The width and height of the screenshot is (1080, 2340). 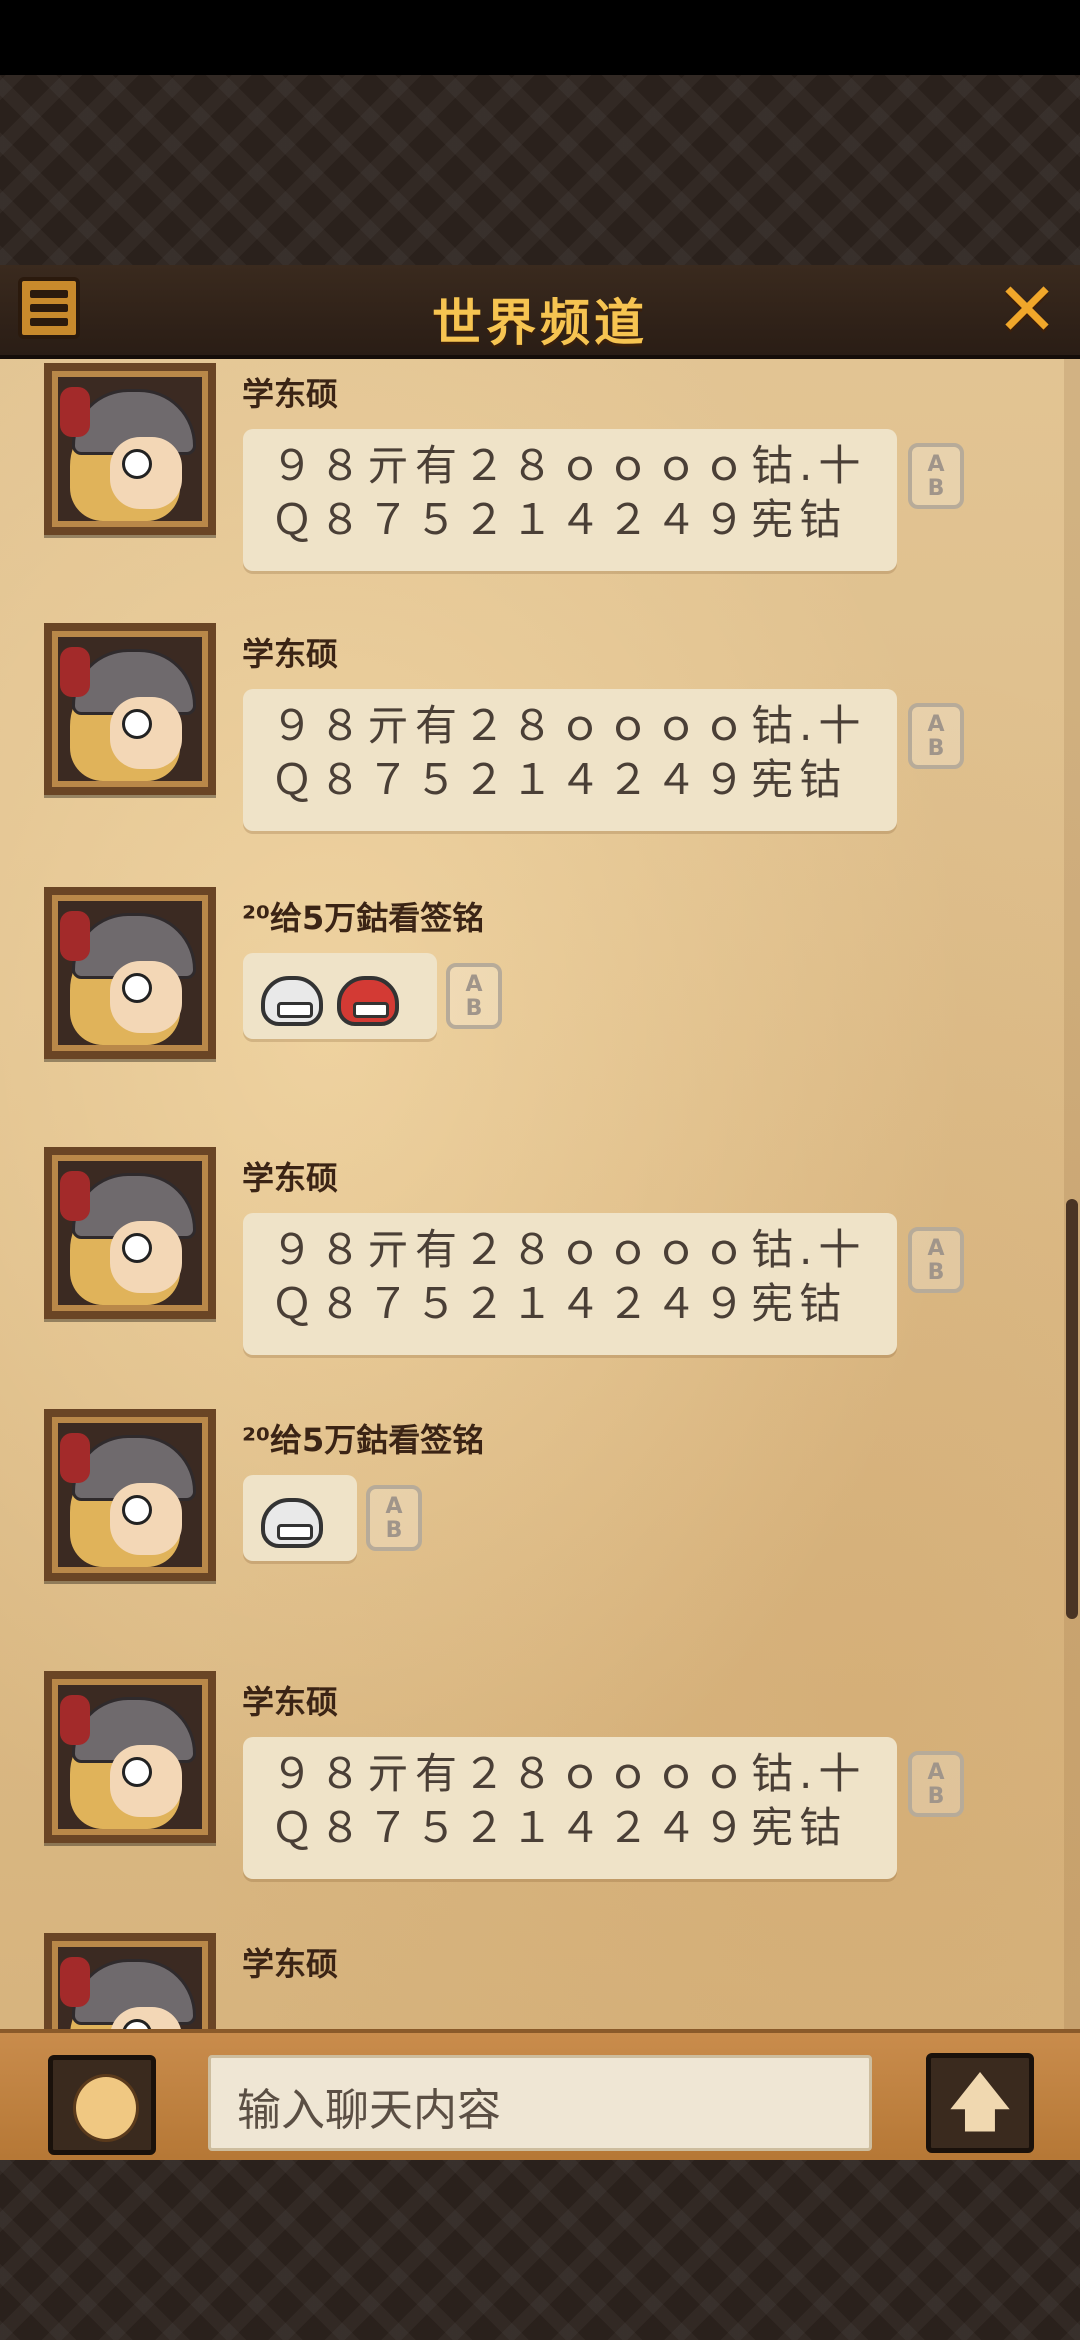 I want to click on chat-header: 世界频道 ✕, so click(x=540, y=312).